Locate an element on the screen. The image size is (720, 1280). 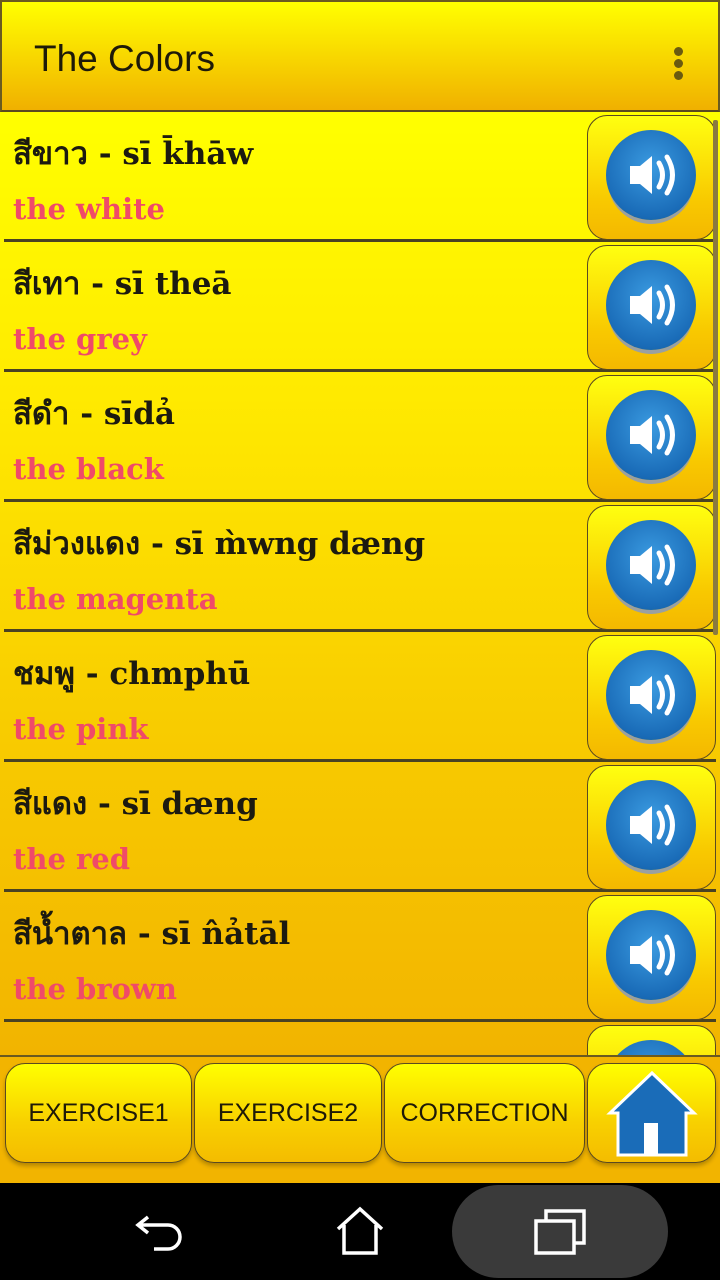
thai-word: ชมพู - chmphū is located at coordinates (132, 674).